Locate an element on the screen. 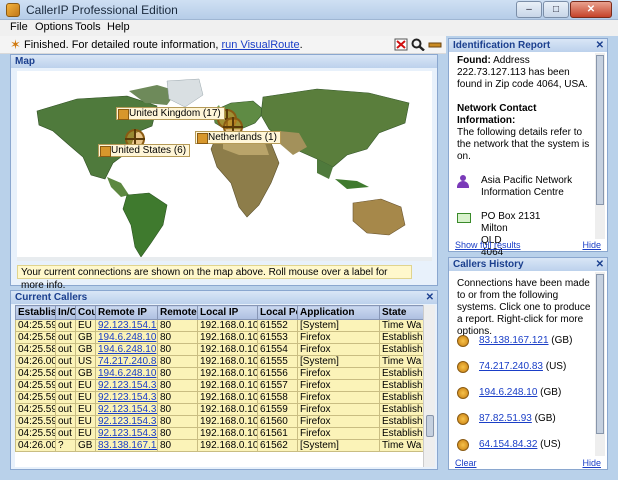 The width and height of the screenshot is (618, 480). callers-close-icon: ✕ is located at coordinates (430, 297).